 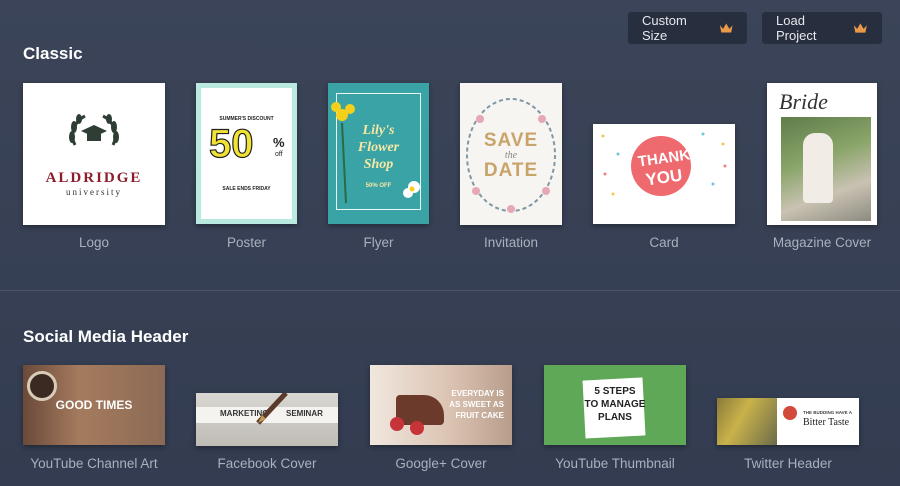 What do you see at coordinates (511, 140) in the screenshot?
I see `invitation-line-1: SAVE` at bounding box center [511, 140].